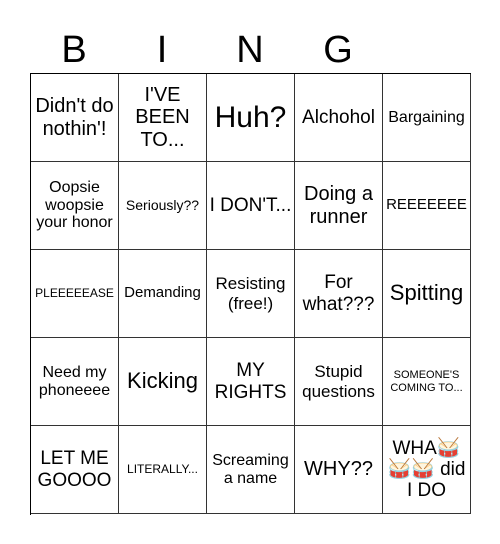 Image resolution: width=500 pixels, height=544 pixels. I want to click on header-letter-o, so click(426, 50).